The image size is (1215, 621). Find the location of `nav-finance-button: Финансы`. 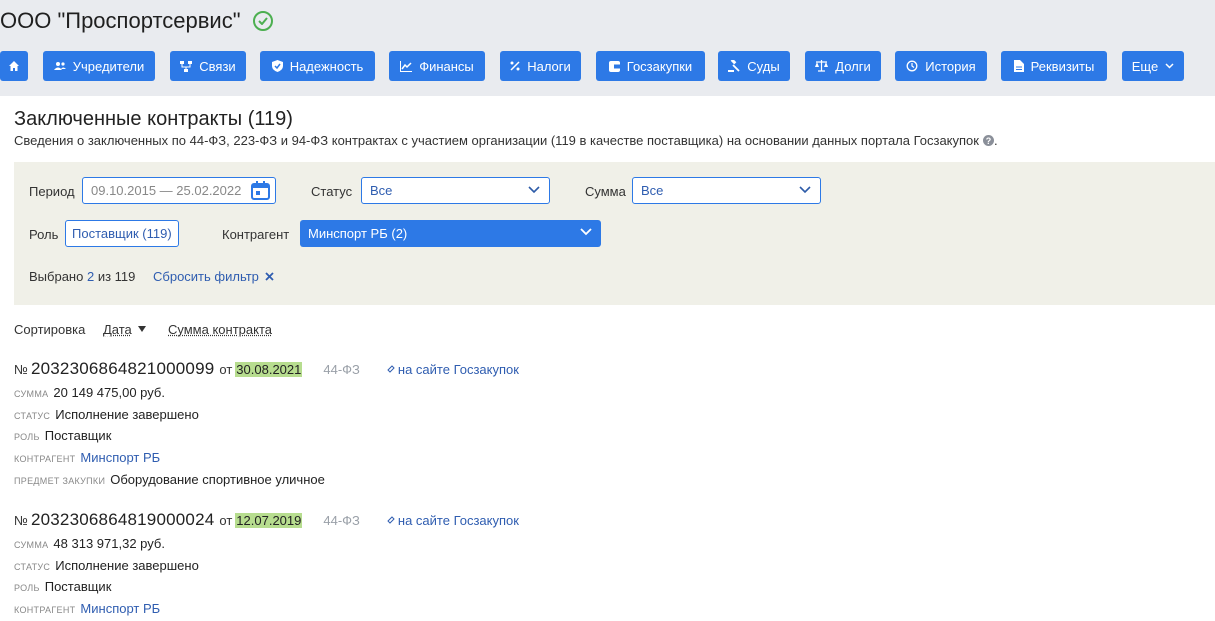

nav-finance-button: Финансы is located at coordinates (437, 66).